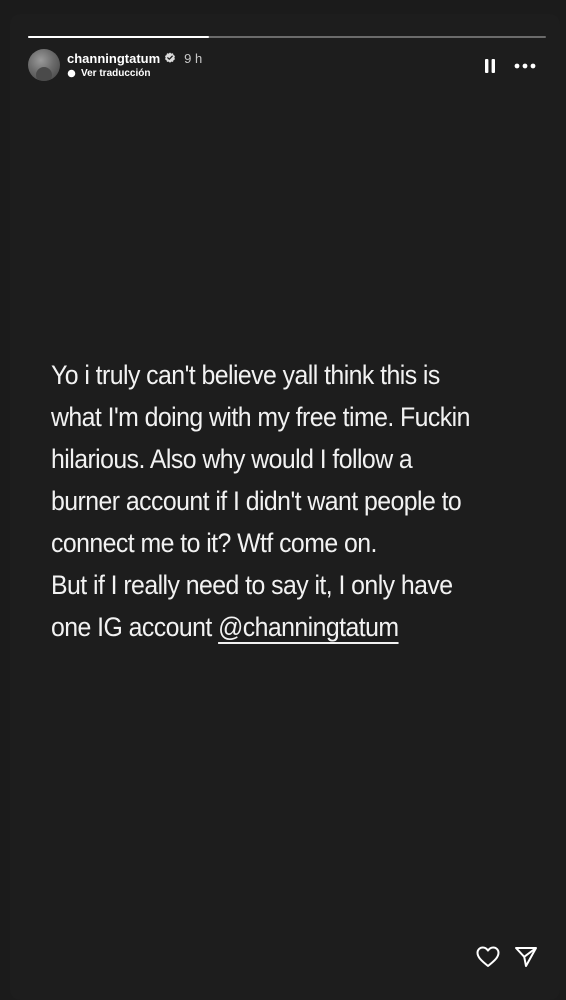 The image size is (566, 1000). Describe the element at coordinates (193, 58) in the screenshot. I see `post-time: 9 h` at that location.